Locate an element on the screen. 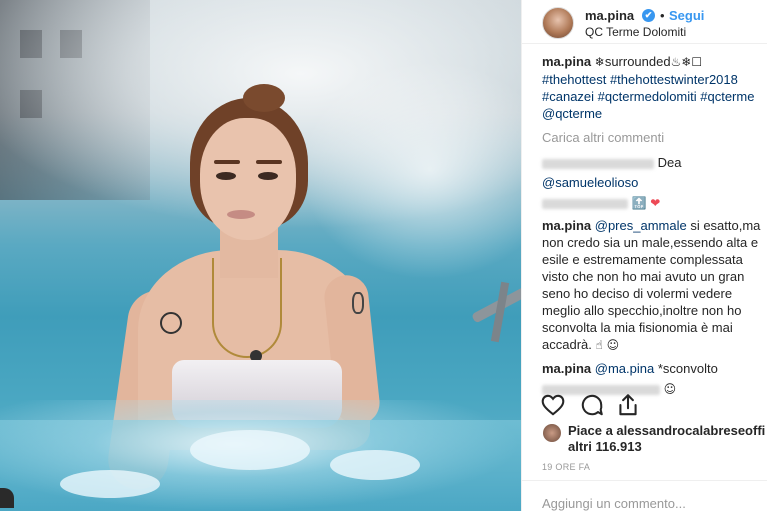 This screenshot has height=511, width=767. fire-emoji-icon: ♨❄☐ is located at coordinates (686, 62).